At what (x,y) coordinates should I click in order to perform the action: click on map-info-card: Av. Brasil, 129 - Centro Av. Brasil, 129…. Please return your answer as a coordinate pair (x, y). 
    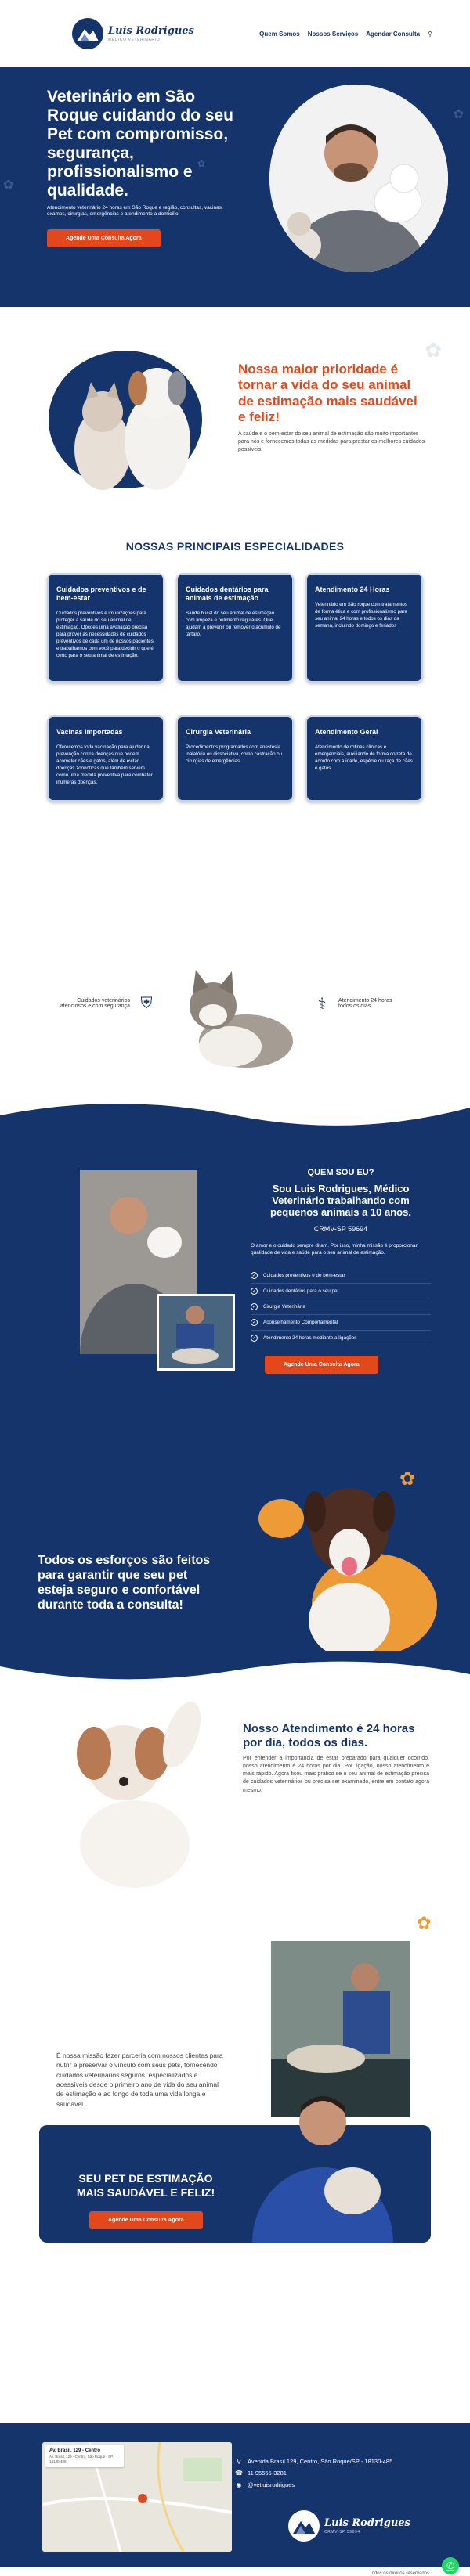
    Looking at the image, I should click on (84, 2456).